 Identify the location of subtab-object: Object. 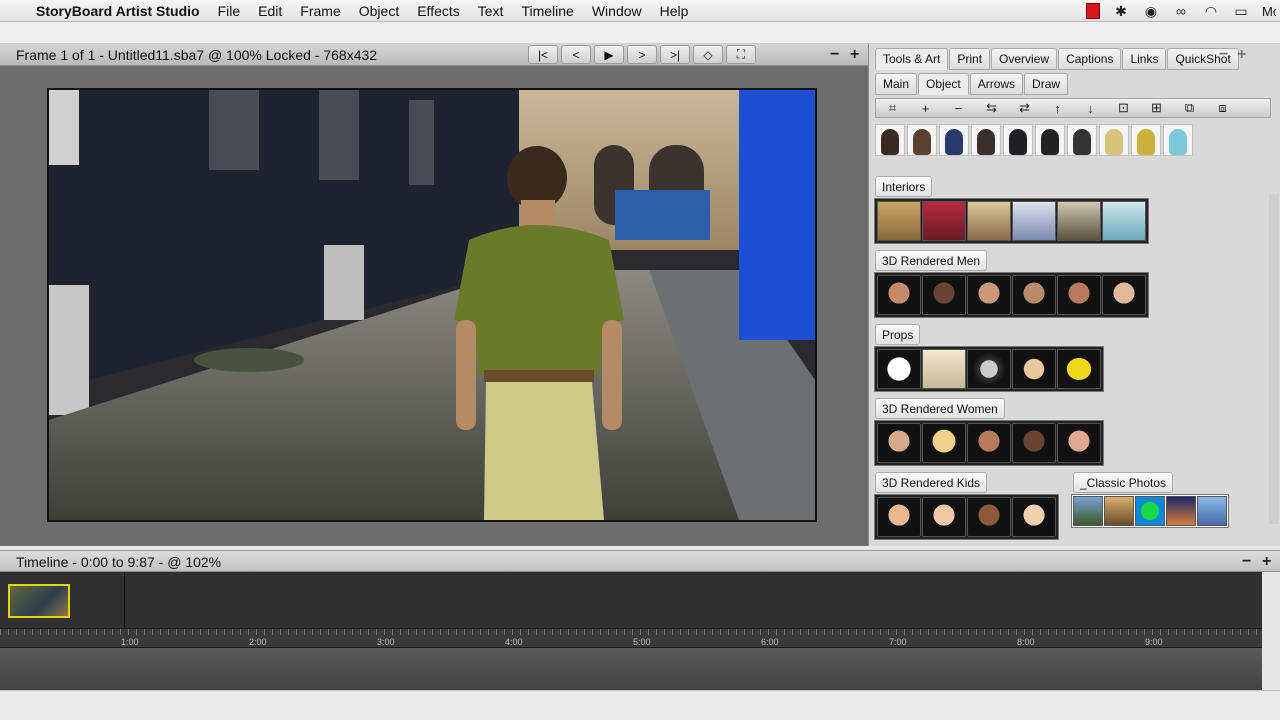
(943, 84).